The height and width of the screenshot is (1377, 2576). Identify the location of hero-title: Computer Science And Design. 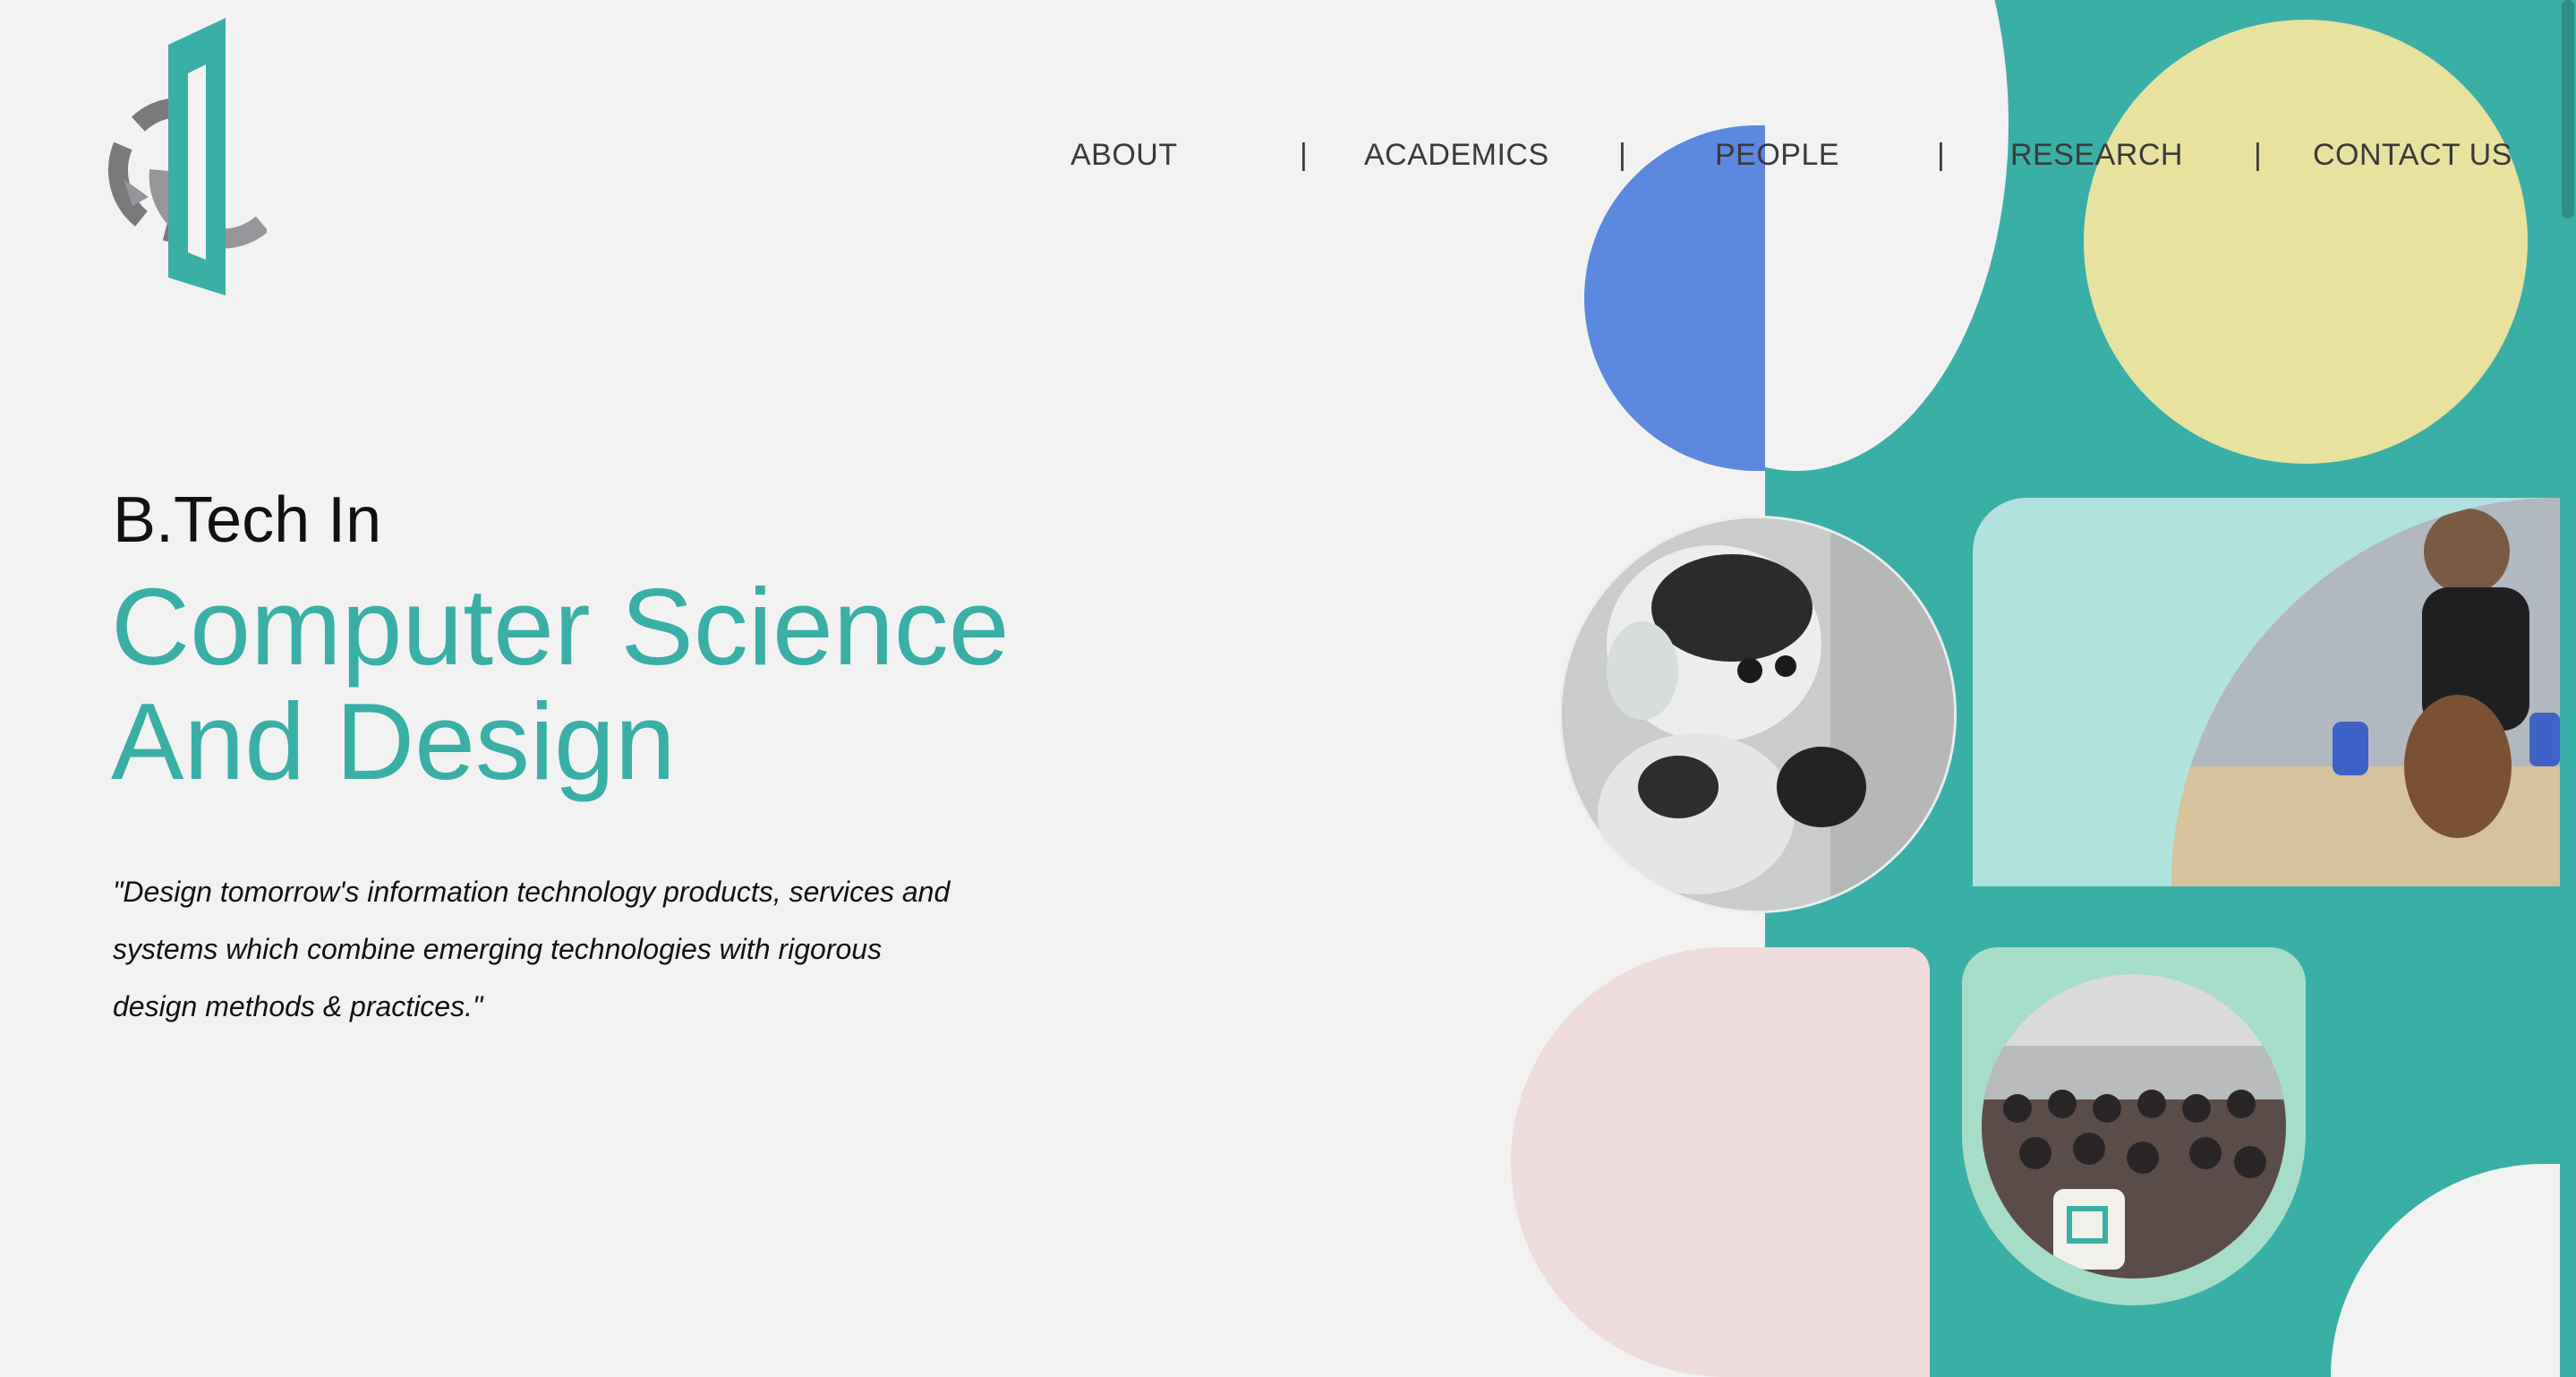
(648, 684).